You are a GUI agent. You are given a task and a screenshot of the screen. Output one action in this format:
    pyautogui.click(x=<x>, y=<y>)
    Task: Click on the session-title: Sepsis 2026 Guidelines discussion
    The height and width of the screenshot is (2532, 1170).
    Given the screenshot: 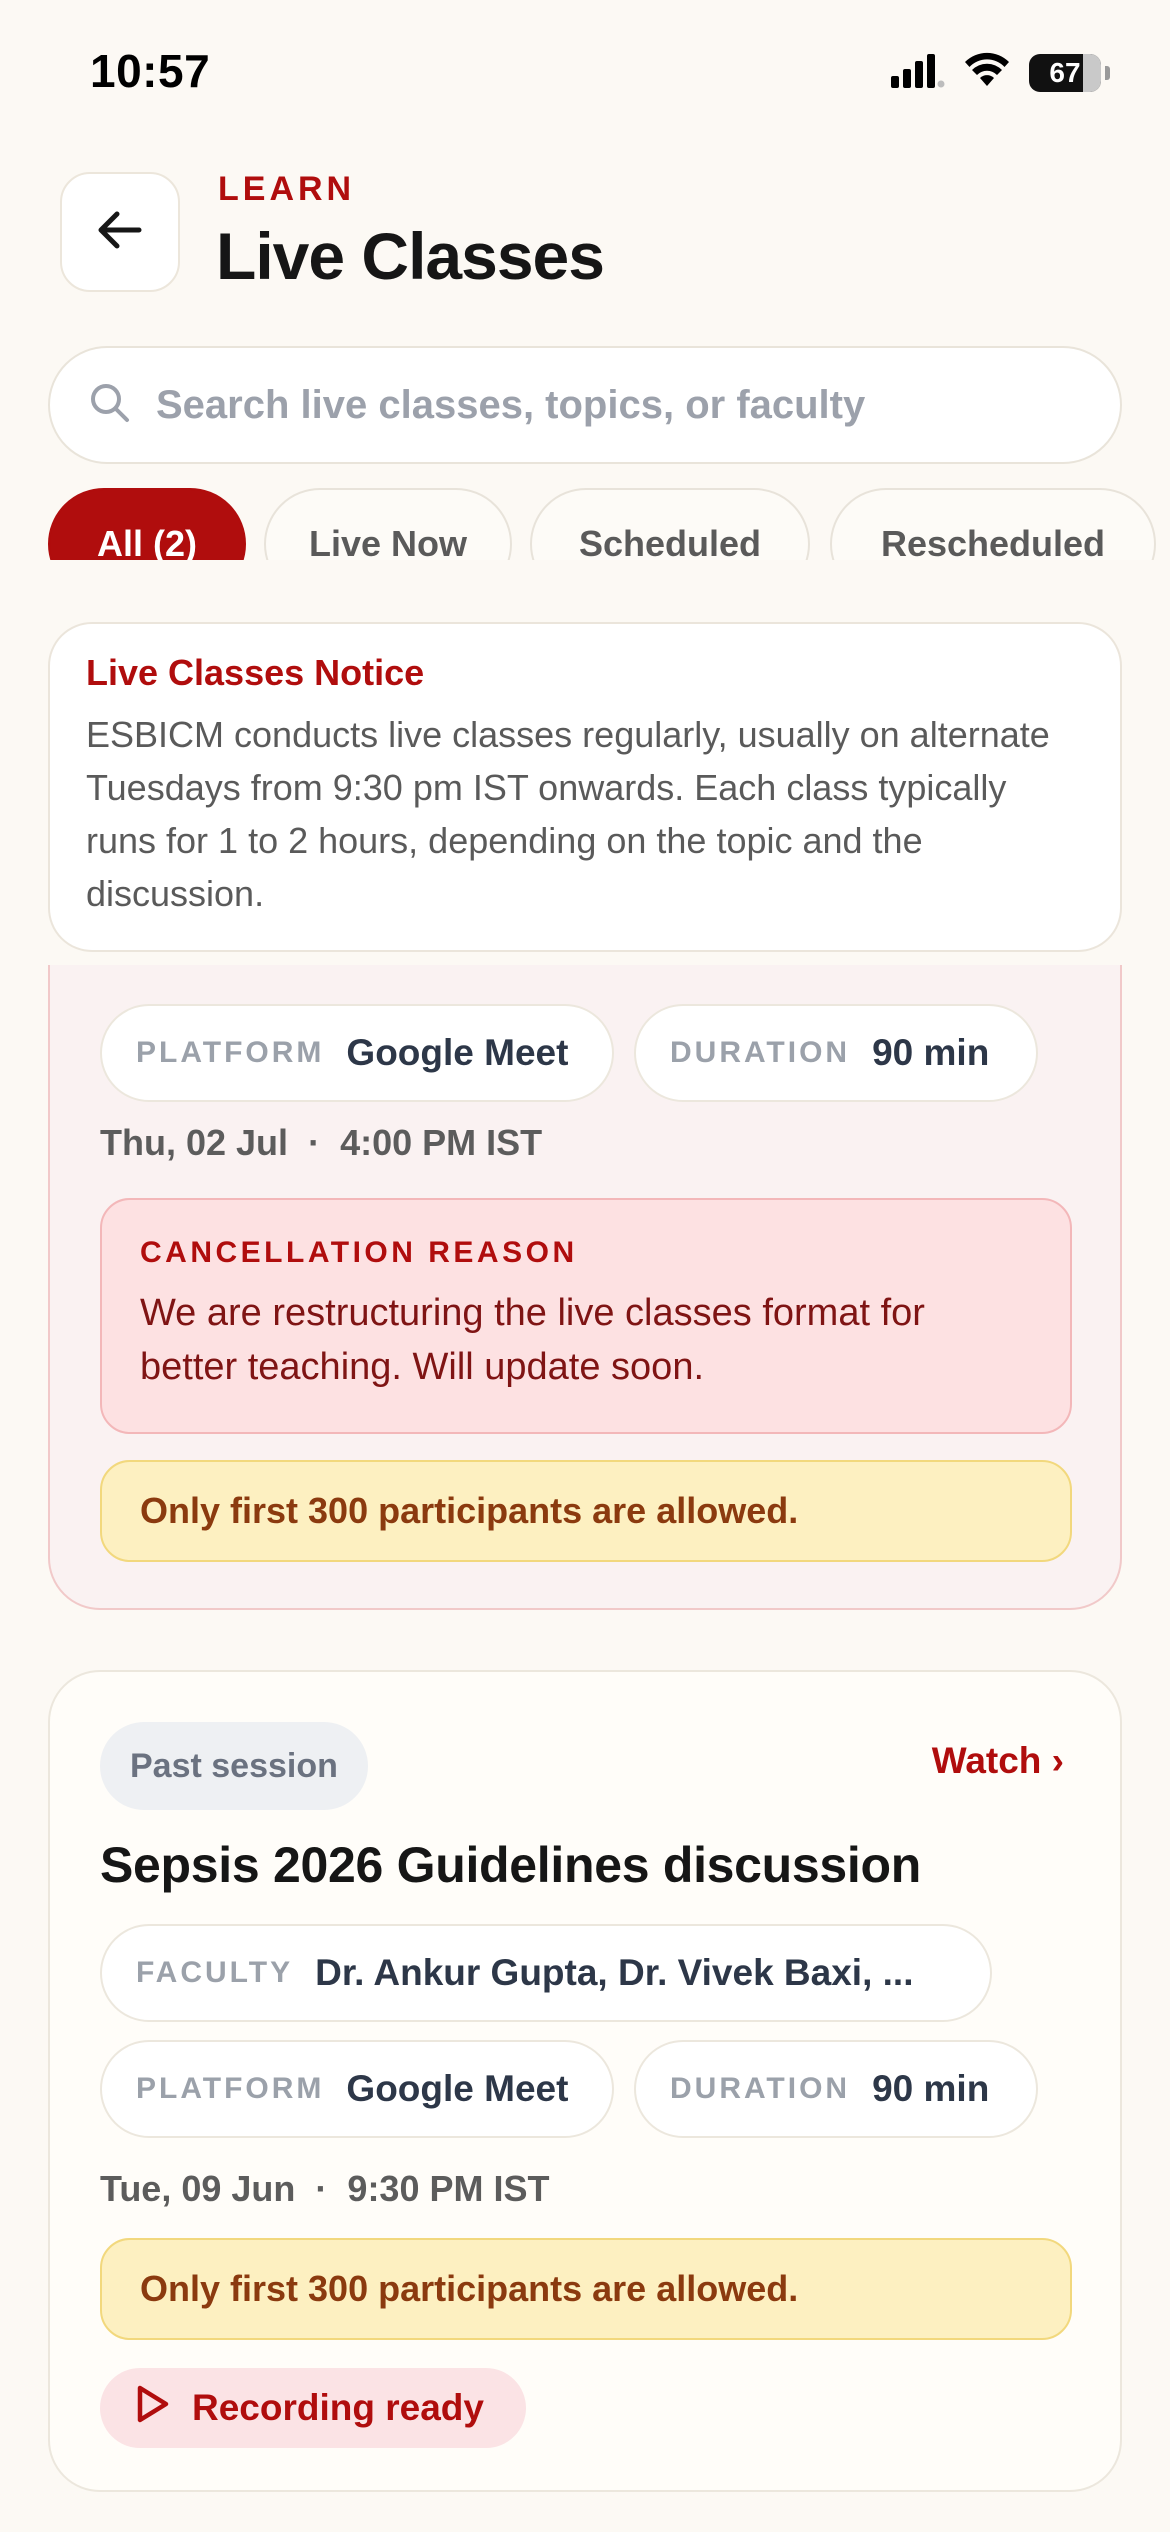 What is the action you would take?
    pyautogui.click(x=511, y=1865)
    